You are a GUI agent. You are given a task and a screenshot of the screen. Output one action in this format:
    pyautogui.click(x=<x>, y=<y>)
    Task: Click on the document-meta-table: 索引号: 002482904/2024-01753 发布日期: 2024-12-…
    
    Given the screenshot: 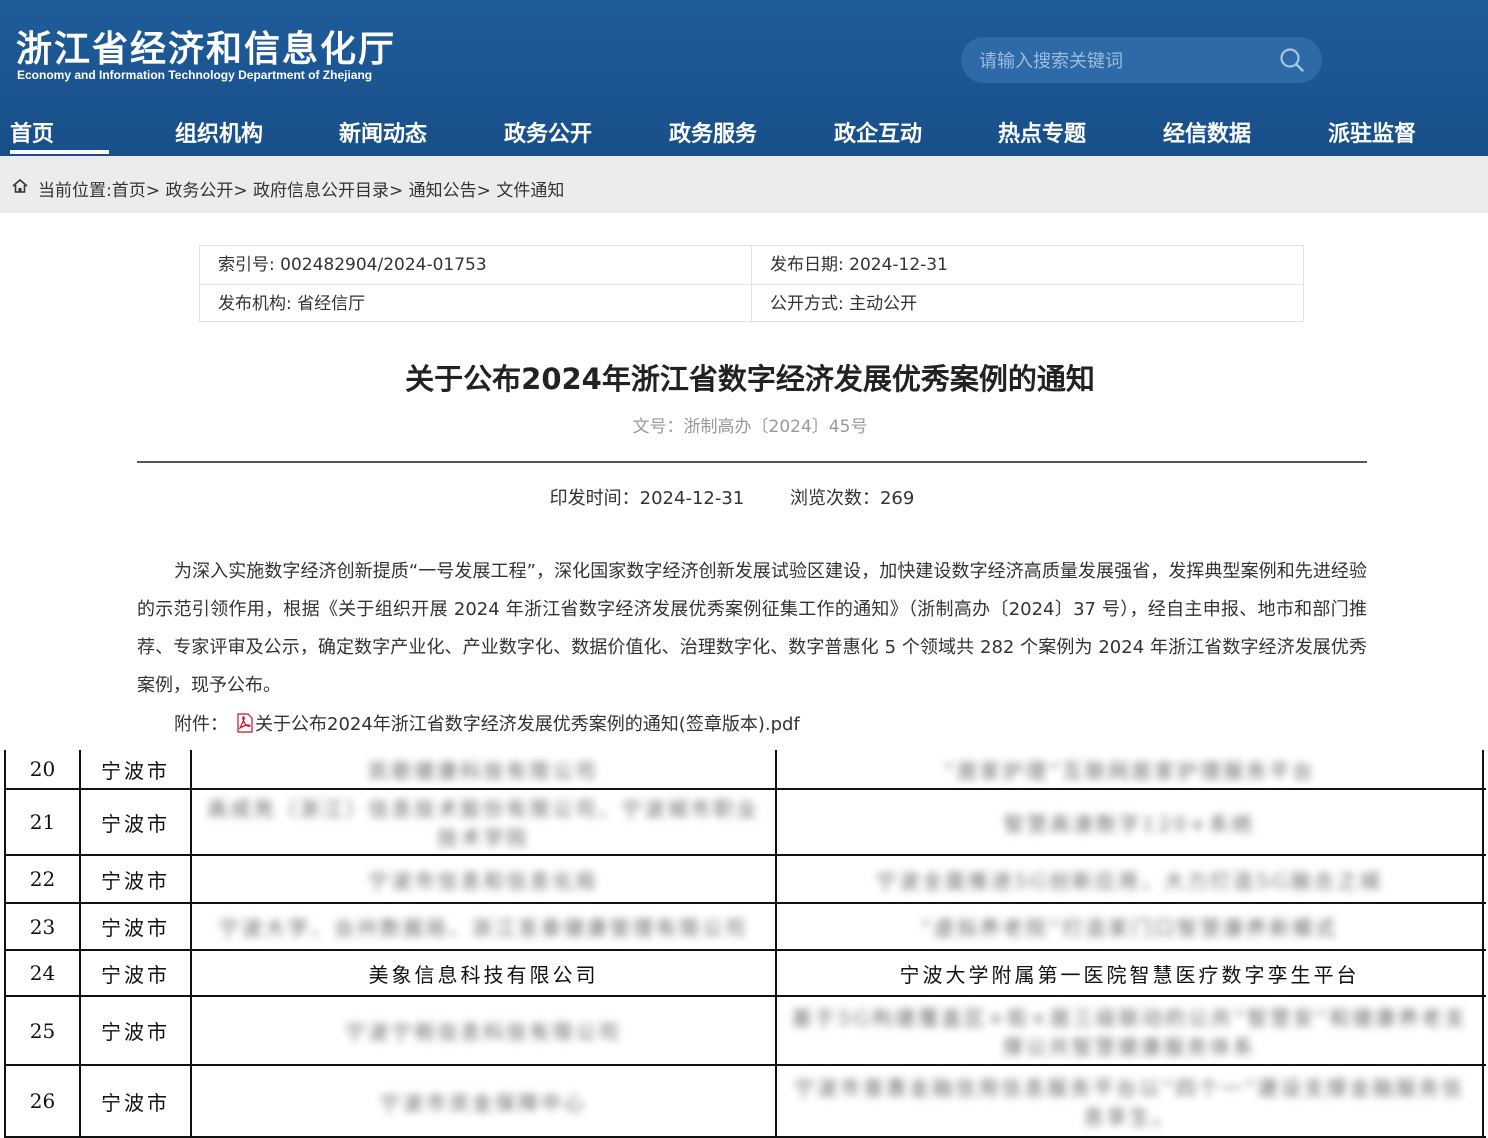 What is the action you would take?
    pyautogui.click(x=751, y=284)
    